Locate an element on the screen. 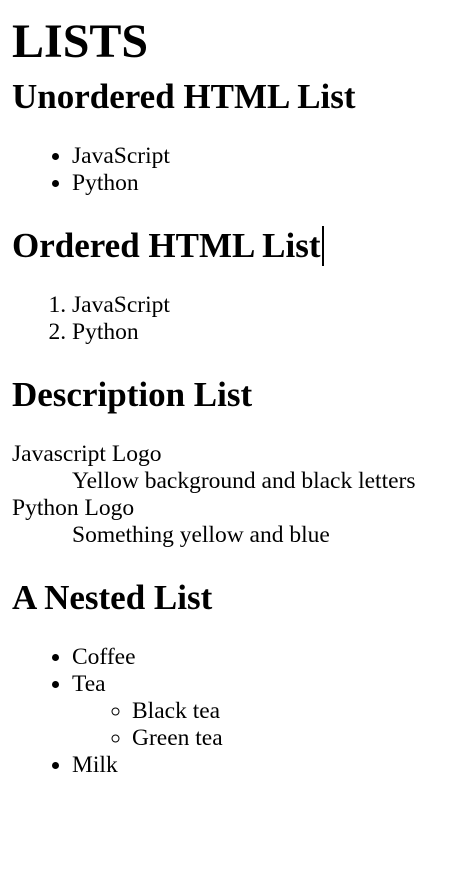  nested-sublist: Black tea Green tea is located at coordinates (255, 725).